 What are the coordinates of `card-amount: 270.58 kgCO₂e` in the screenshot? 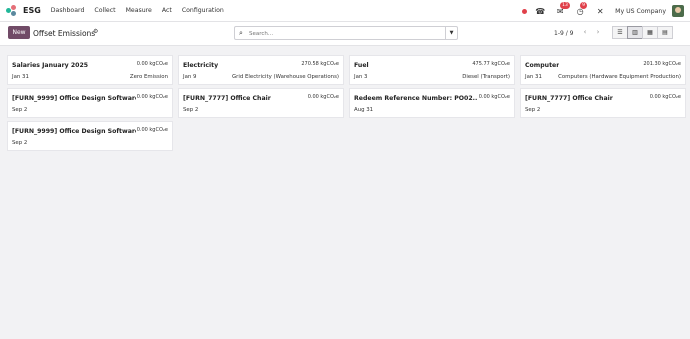 It's located at (320, 64).